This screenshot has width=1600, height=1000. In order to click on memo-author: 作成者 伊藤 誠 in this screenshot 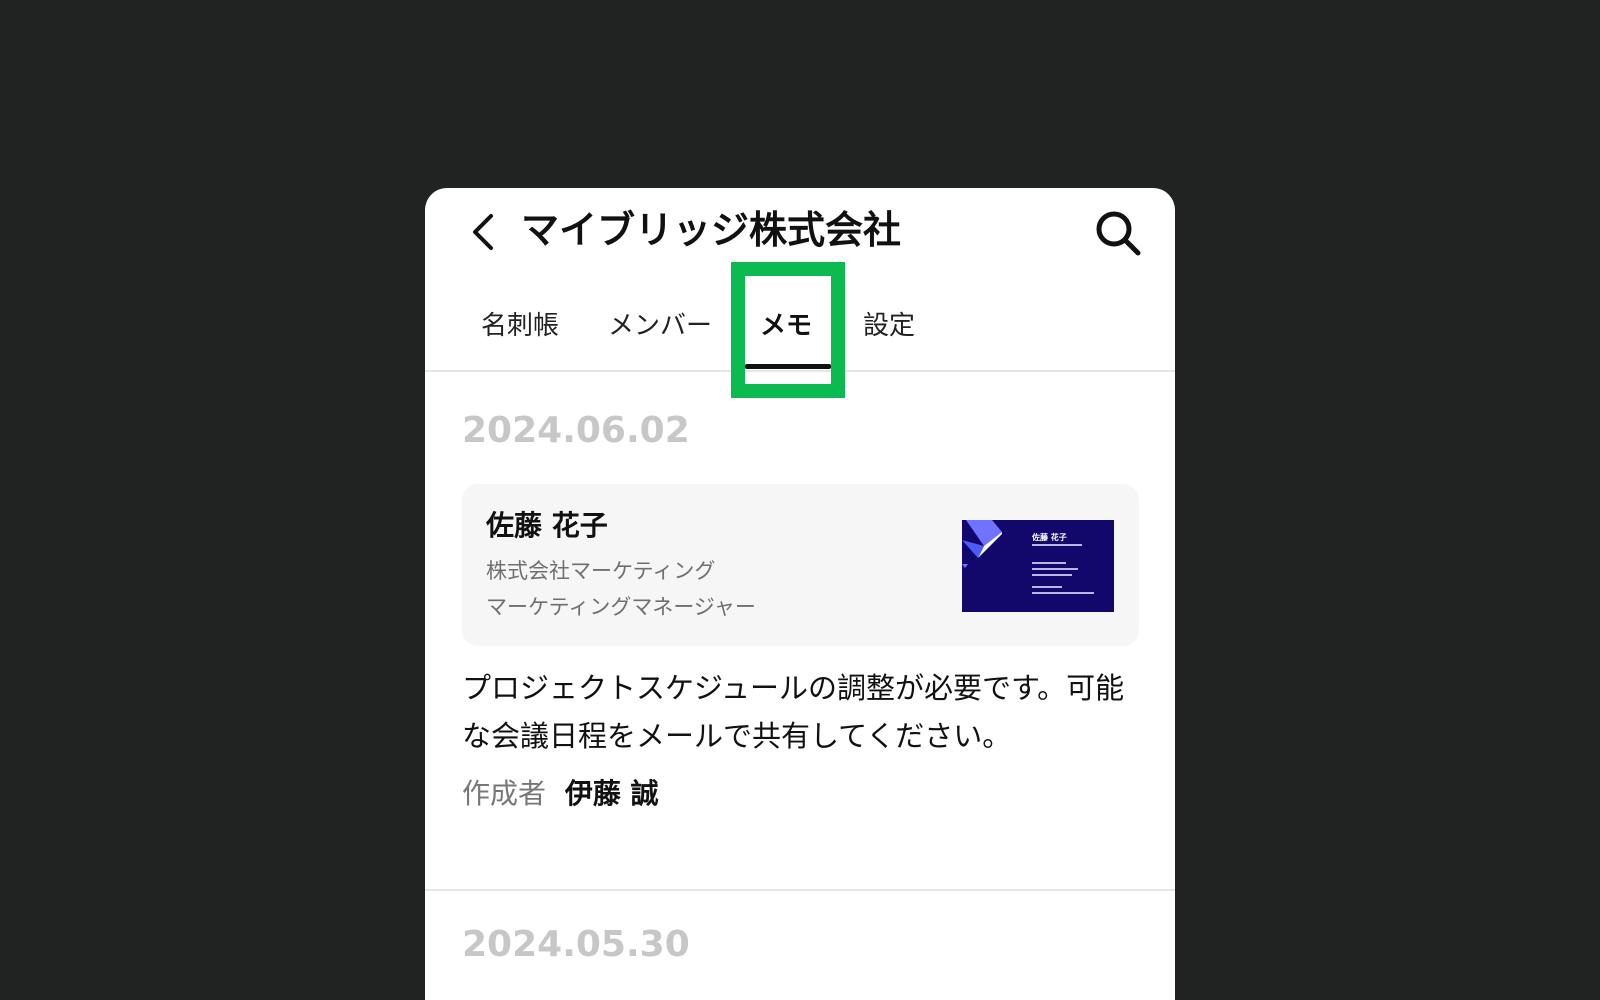, I will do `click(560, 794)`.